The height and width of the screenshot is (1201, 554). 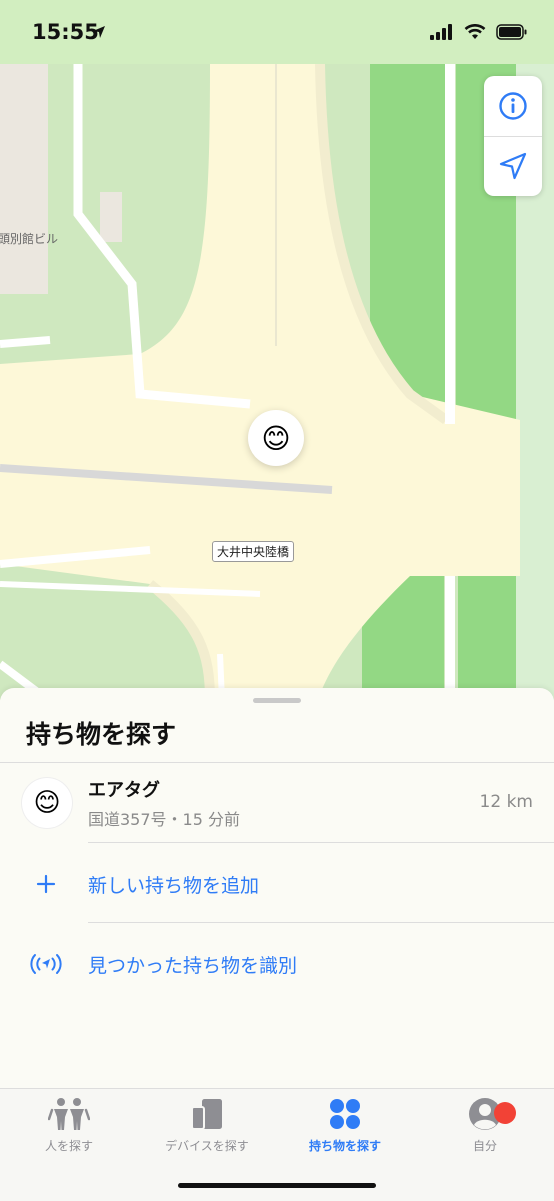 What do you see at coordinates (99, 32) in the screenshot?
I see `location-services-icon` at bounding box center [99, 32].